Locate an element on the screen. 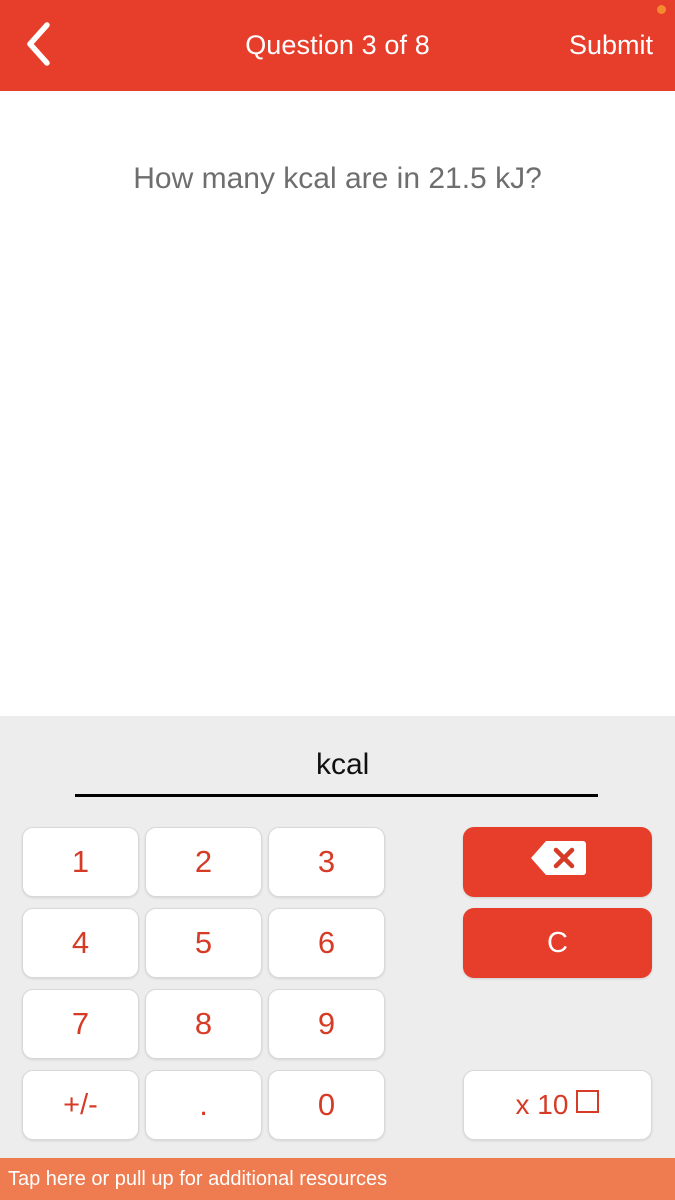 The image size is (675, 1200). key-9: 9 is located at coordinates (326, 1024).